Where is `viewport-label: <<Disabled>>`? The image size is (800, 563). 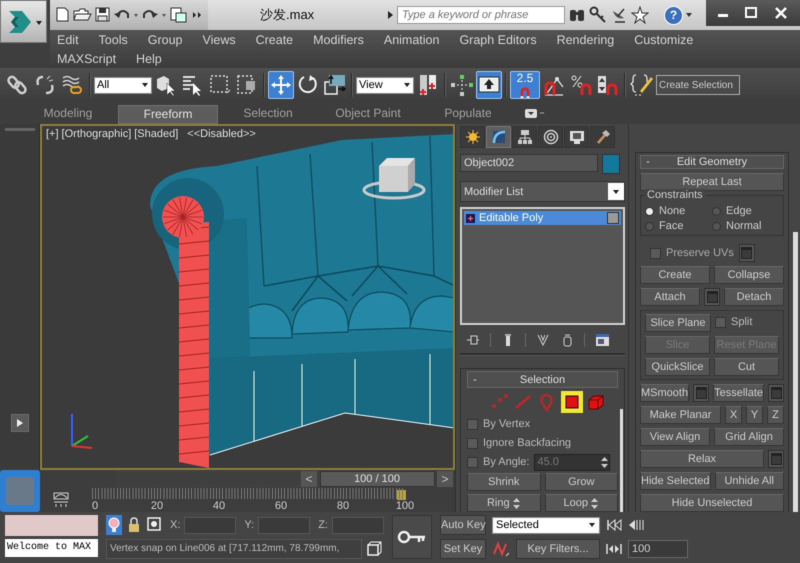 viewport-label: <<Disabled>> is located at coordinates (221, 134).